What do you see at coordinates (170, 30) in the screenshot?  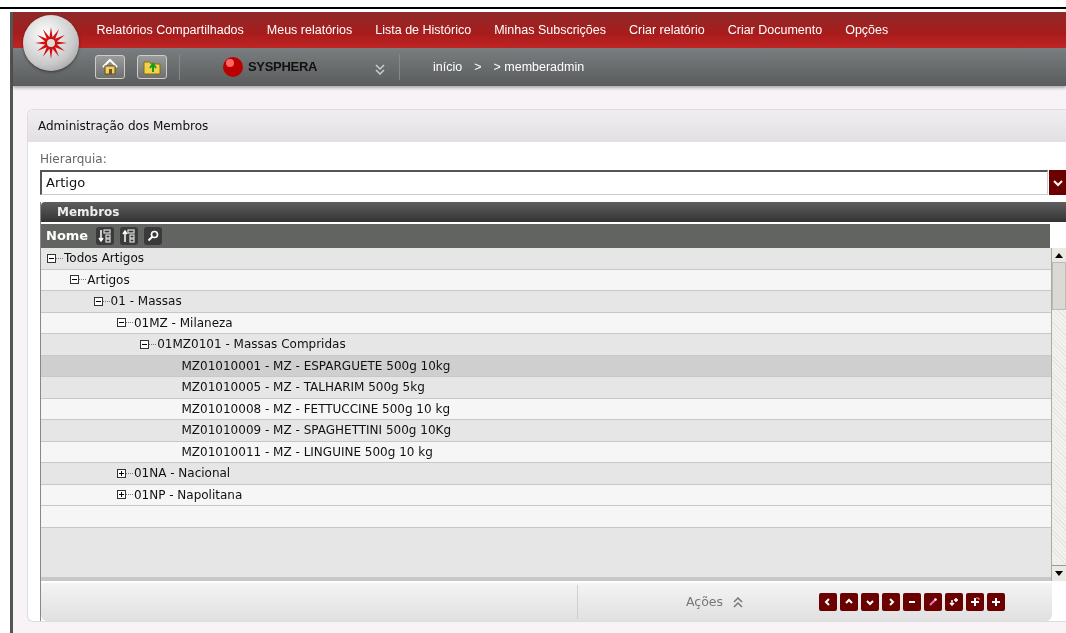 I see `menu-link: Relatórios Compartilhados` at bounding box center [170, 30].